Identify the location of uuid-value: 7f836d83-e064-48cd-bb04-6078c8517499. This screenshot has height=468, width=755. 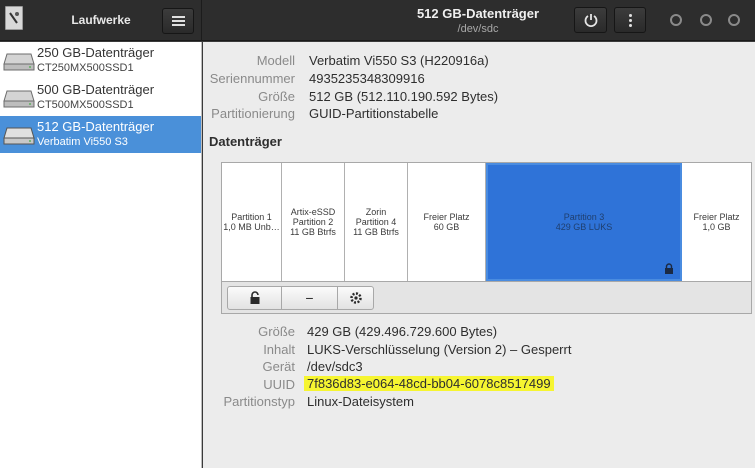
(429, 383).